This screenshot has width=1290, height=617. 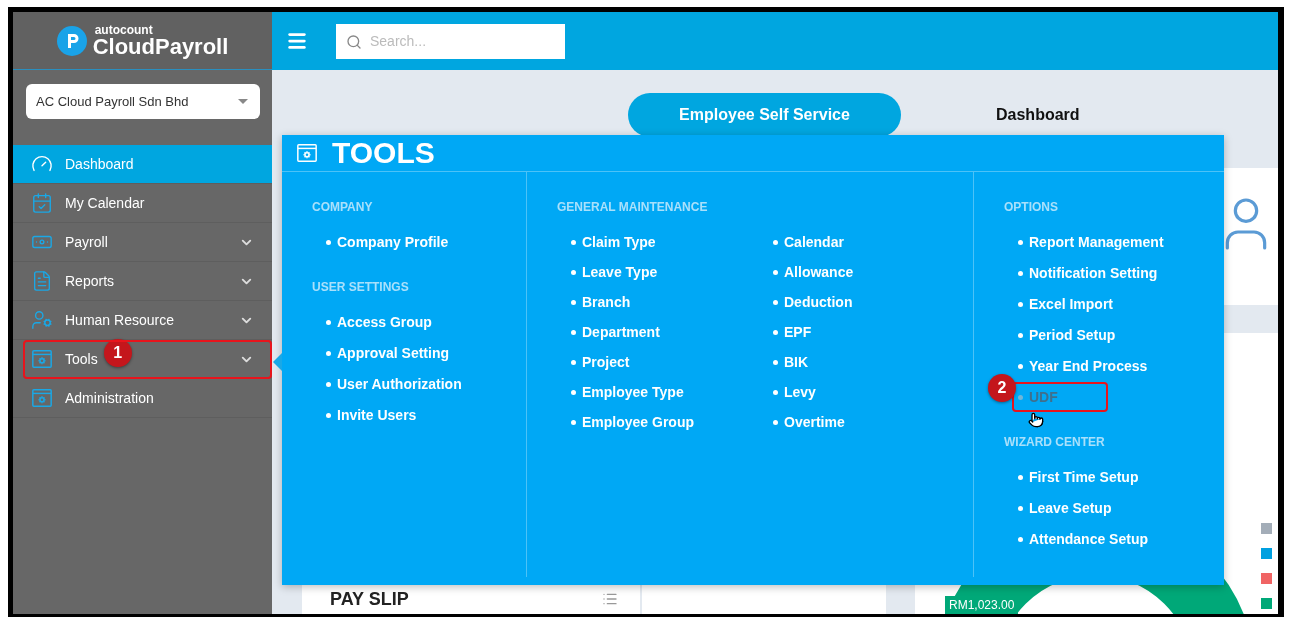 I want to click on logo-icon, so click(x=71, y=40).